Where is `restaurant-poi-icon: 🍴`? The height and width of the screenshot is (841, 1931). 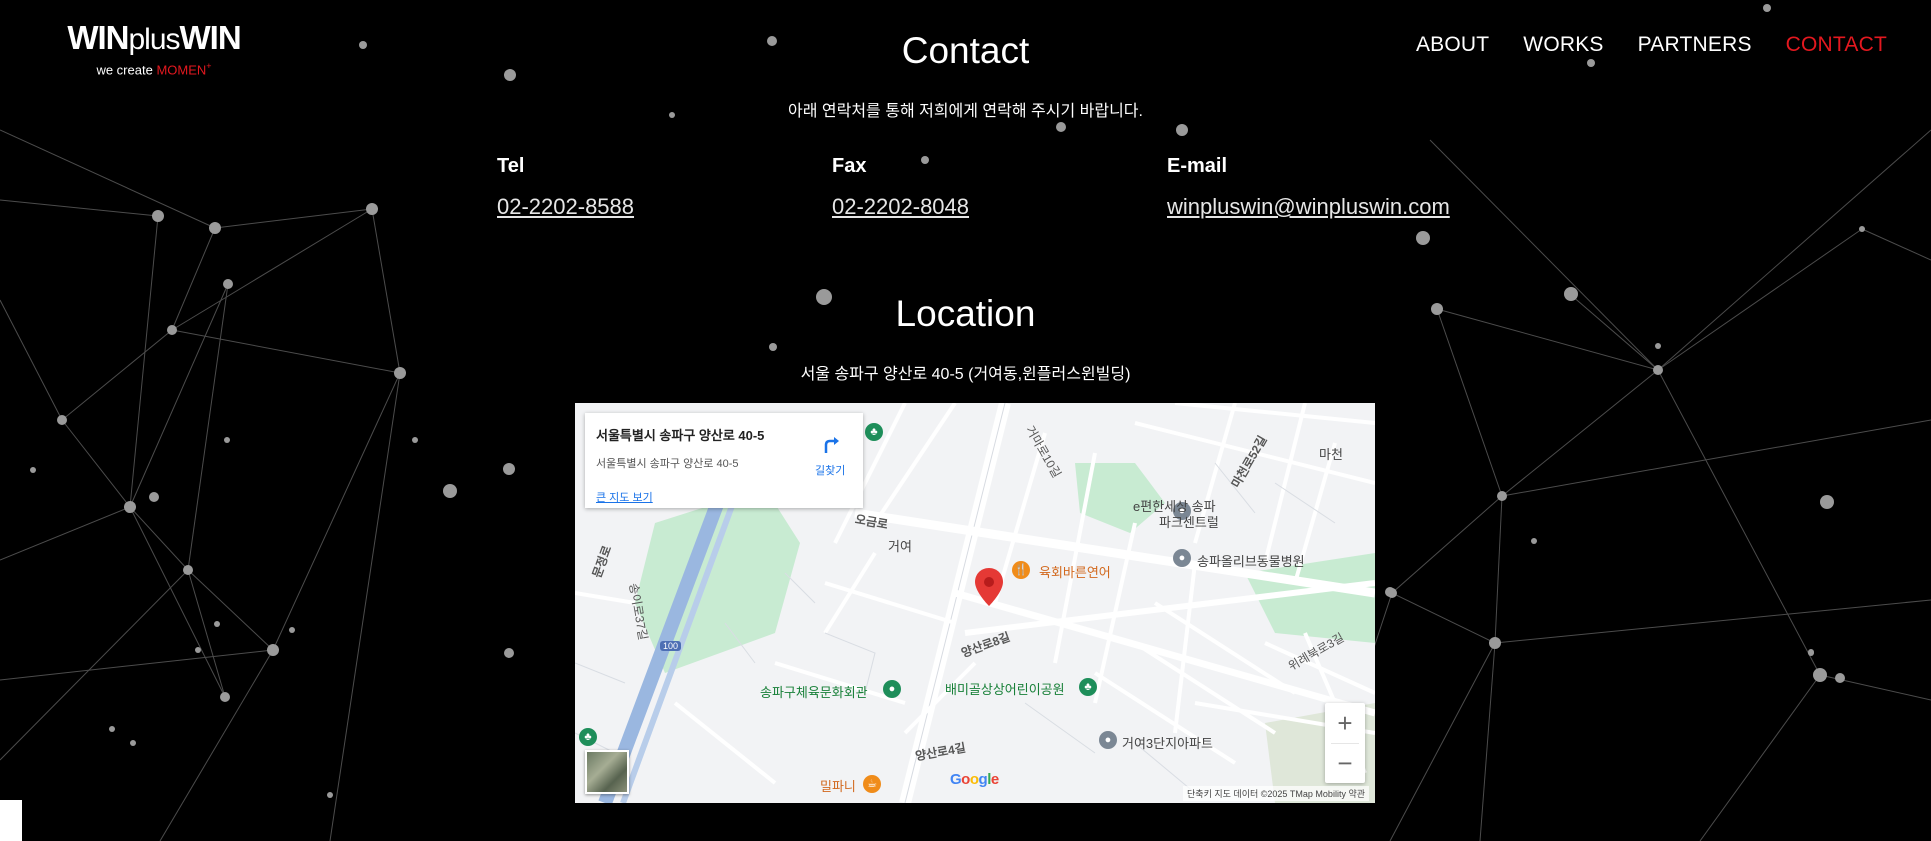
restaurant-poi-icon: 🍴 is located at coordinates (1021, 570).